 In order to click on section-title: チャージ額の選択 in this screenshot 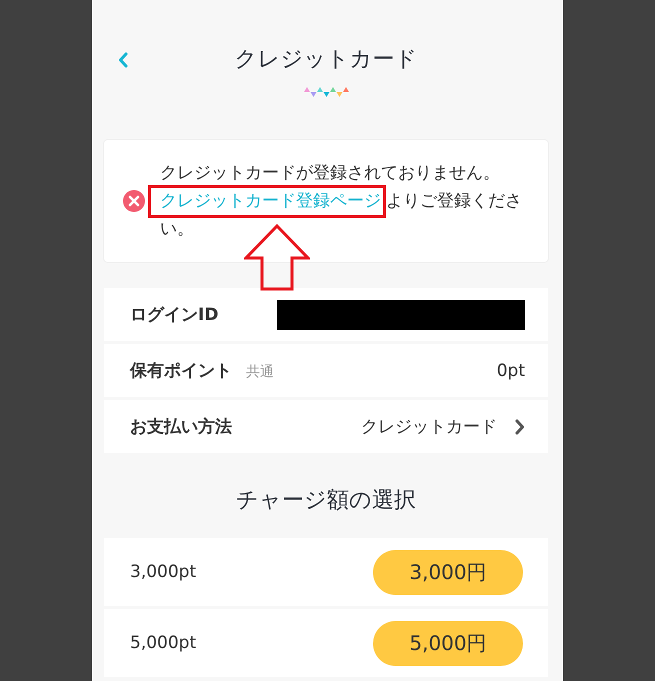, I will do `click(326, 501)`.